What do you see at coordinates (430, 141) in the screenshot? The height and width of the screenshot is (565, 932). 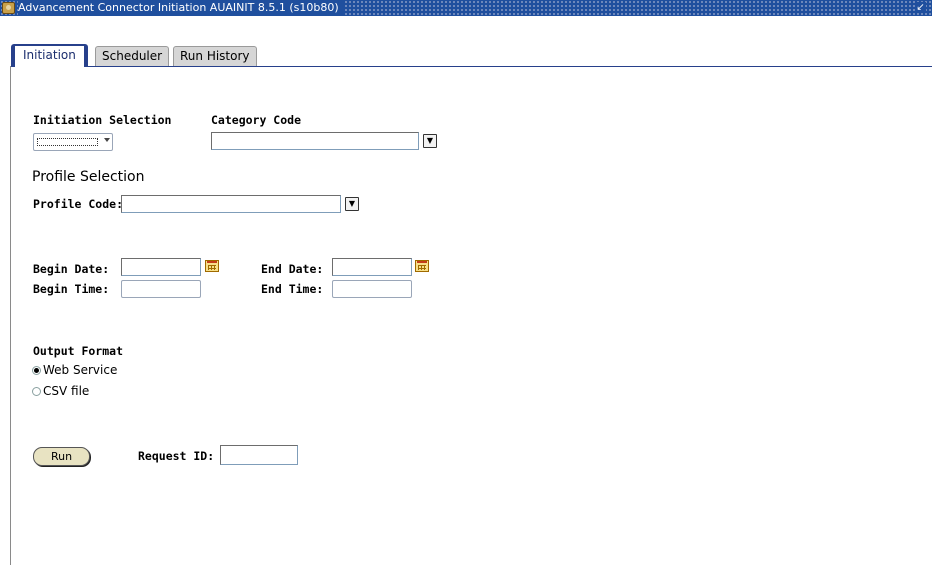 I see `category-code-list-button: ▼` at bounding box center [430, 141].